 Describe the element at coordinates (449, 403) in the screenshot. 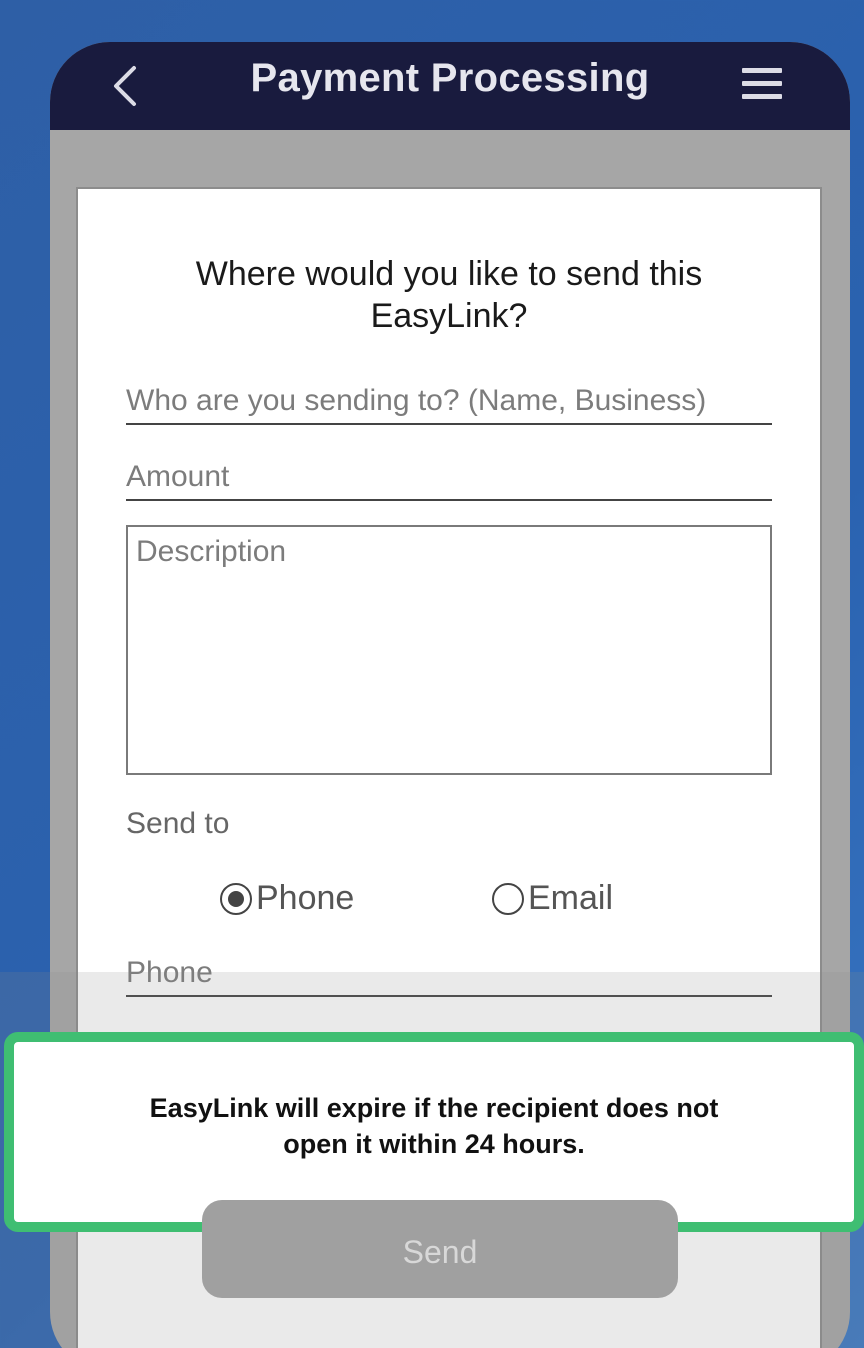

I see `recipient-input: Who are you sending to? (Name, Business)` at that location.